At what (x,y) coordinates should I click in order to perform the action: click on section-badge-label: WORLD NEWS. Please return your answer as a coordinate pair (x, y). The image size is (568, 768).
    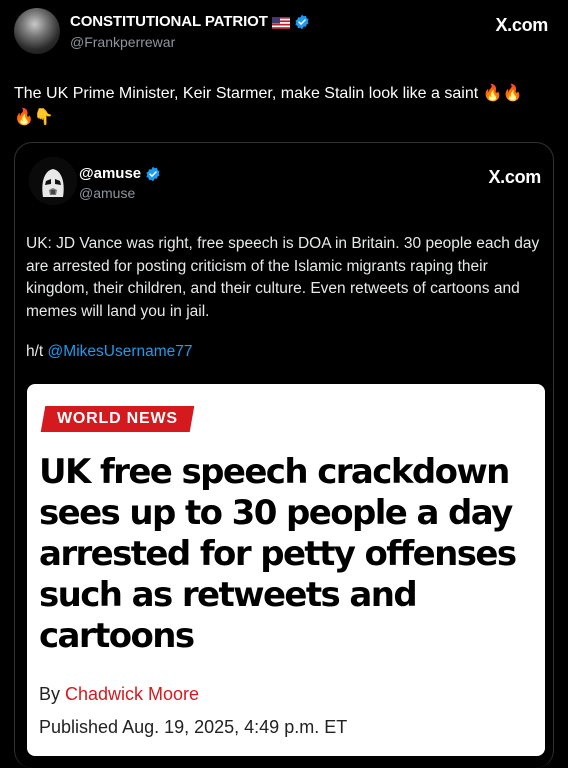
    Looking at the image, I should click on (117, 418).